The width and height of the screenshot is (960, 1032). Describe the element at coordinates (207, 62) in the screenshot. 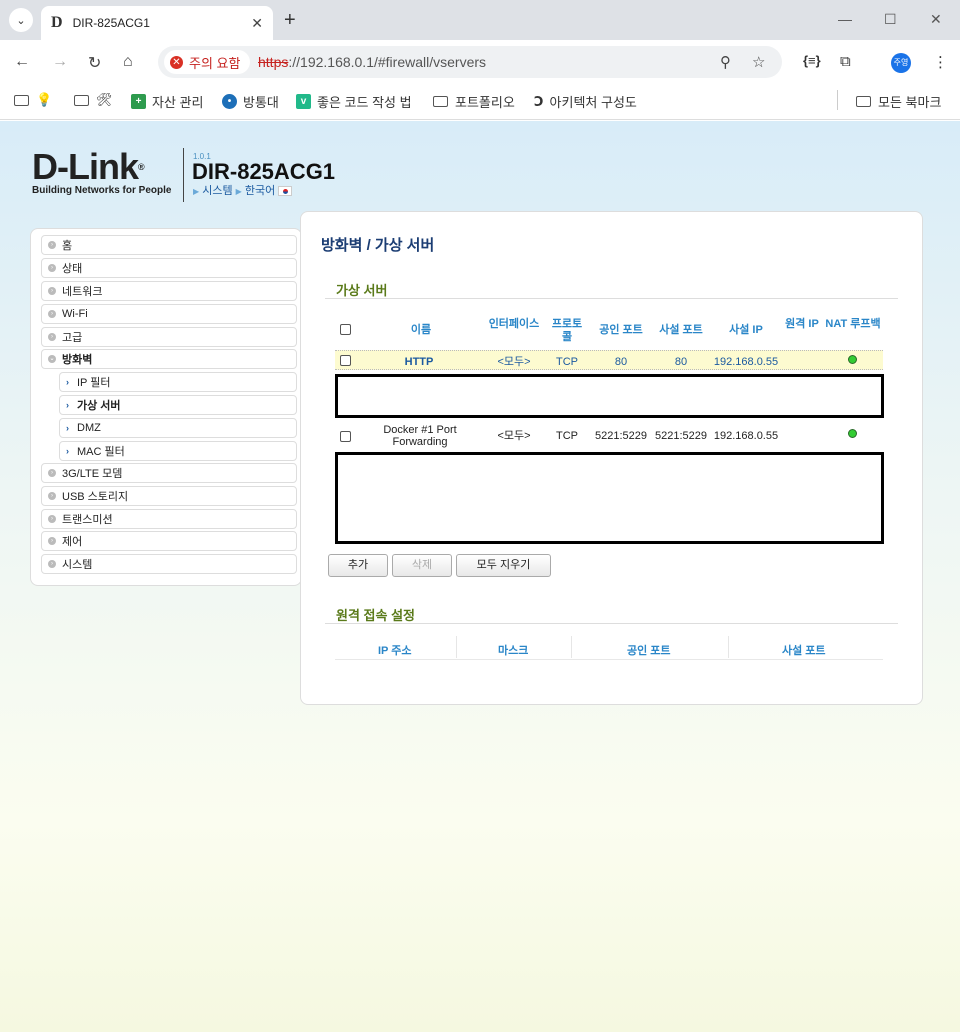

I see `security-chip: ✕ 주의 요함` at that location.